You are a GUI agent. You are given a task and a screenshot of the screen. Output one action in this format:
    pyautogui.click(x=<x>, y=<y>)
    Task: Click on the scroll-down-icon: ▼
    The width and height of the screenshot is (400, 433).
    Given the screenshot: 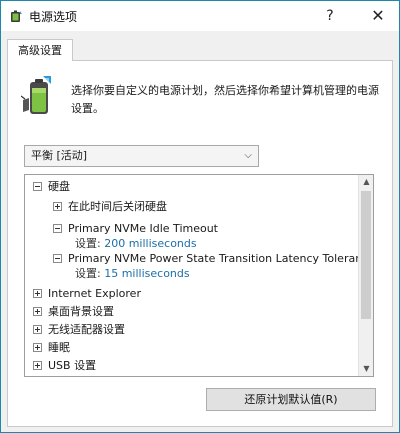 What is the action you would take?
    pyautogui.click(x=366, y=369)
    